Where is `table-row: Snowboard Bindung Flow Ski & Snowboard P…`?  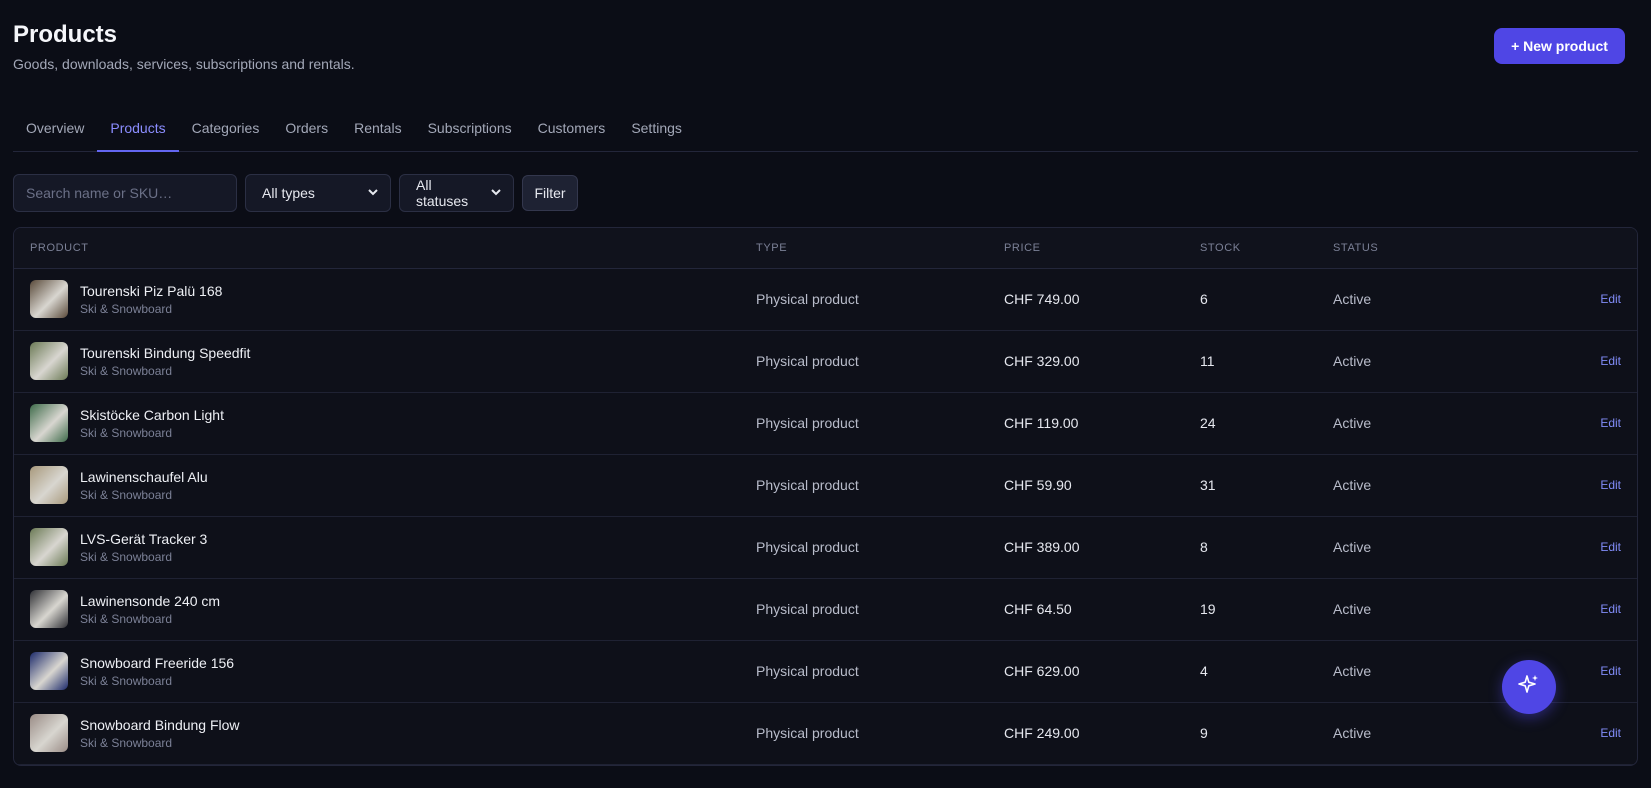
table-row: Snowboard Bindung Flow Ski & Snowboard P… is located at coordinates (825, 733).